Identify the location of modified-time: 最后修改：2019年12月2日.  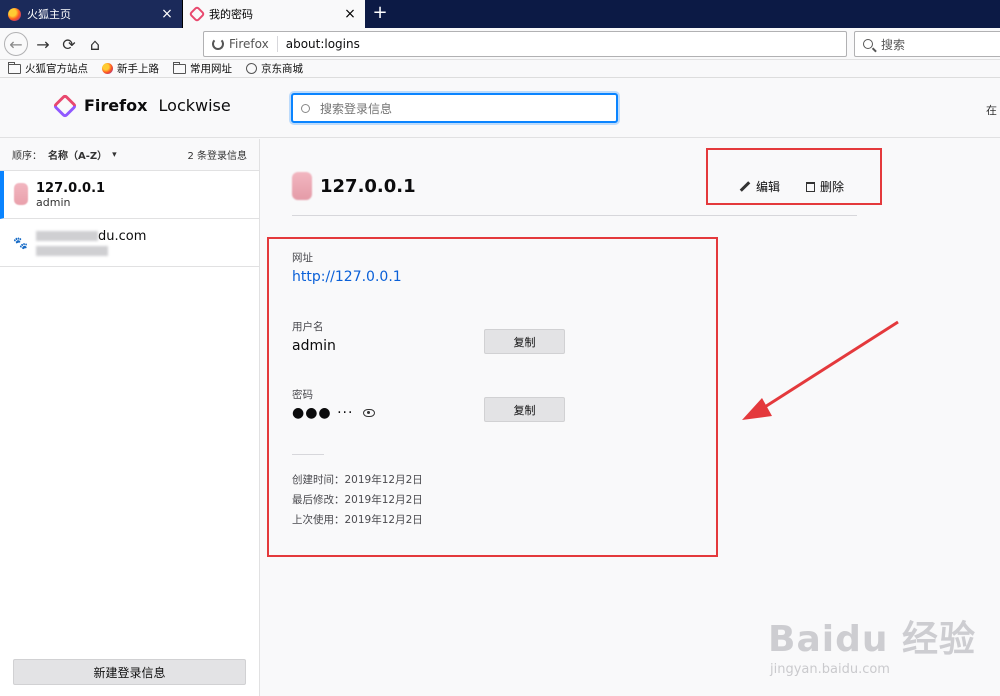
(357, 500).